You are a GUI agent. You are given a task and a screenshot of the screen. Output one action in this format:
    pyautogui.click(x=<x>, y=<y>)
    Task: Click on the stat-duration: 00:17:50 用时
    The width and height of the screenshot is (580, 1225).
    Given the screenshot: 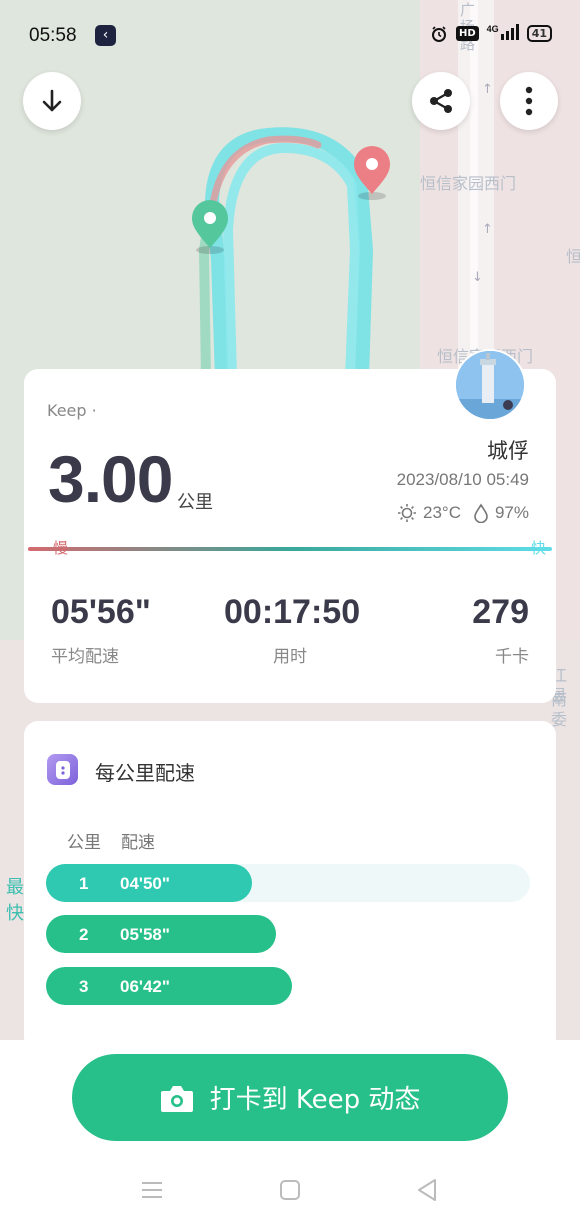 What is the action you would take?
    pyautogui.click(x=292, y=630)
    